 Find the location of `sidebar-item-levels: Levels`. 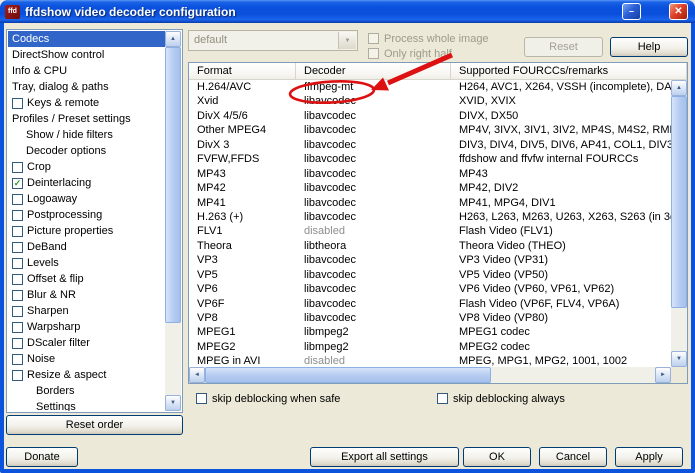

sidebar-item-levels: Levels is located at coordinates (87, 263).